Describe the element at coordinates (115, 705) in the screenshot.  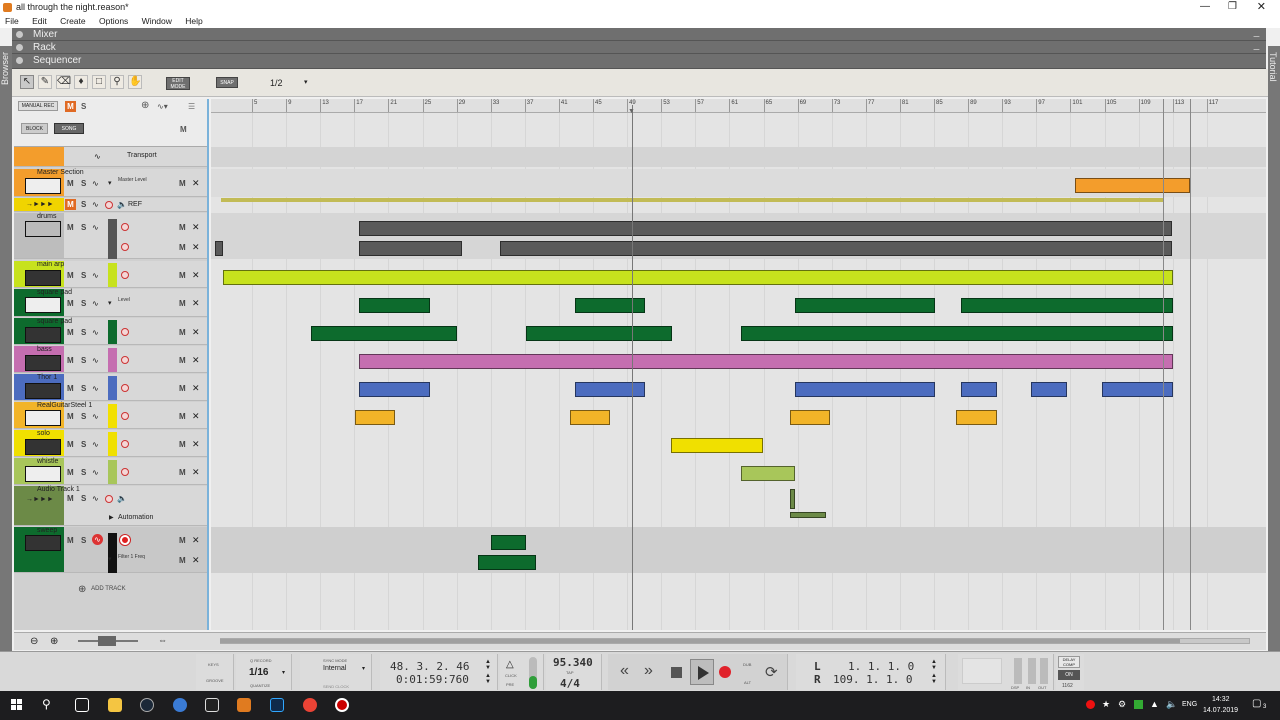
I see `file-explorer-icon` at that location.